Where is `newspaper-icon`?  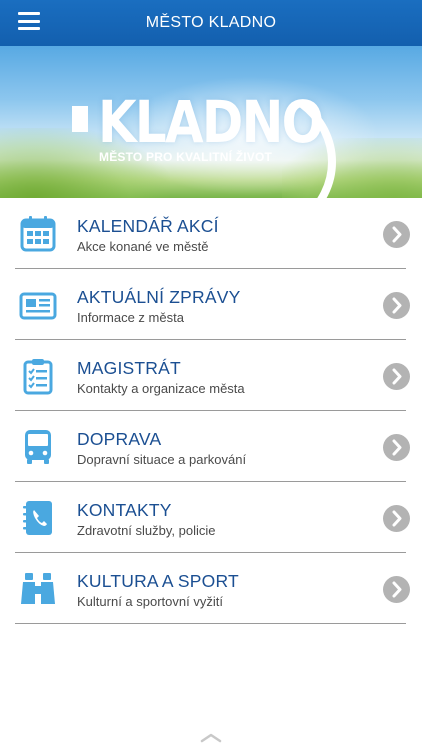
newspaper-icon is located at coordinates (38, 306).